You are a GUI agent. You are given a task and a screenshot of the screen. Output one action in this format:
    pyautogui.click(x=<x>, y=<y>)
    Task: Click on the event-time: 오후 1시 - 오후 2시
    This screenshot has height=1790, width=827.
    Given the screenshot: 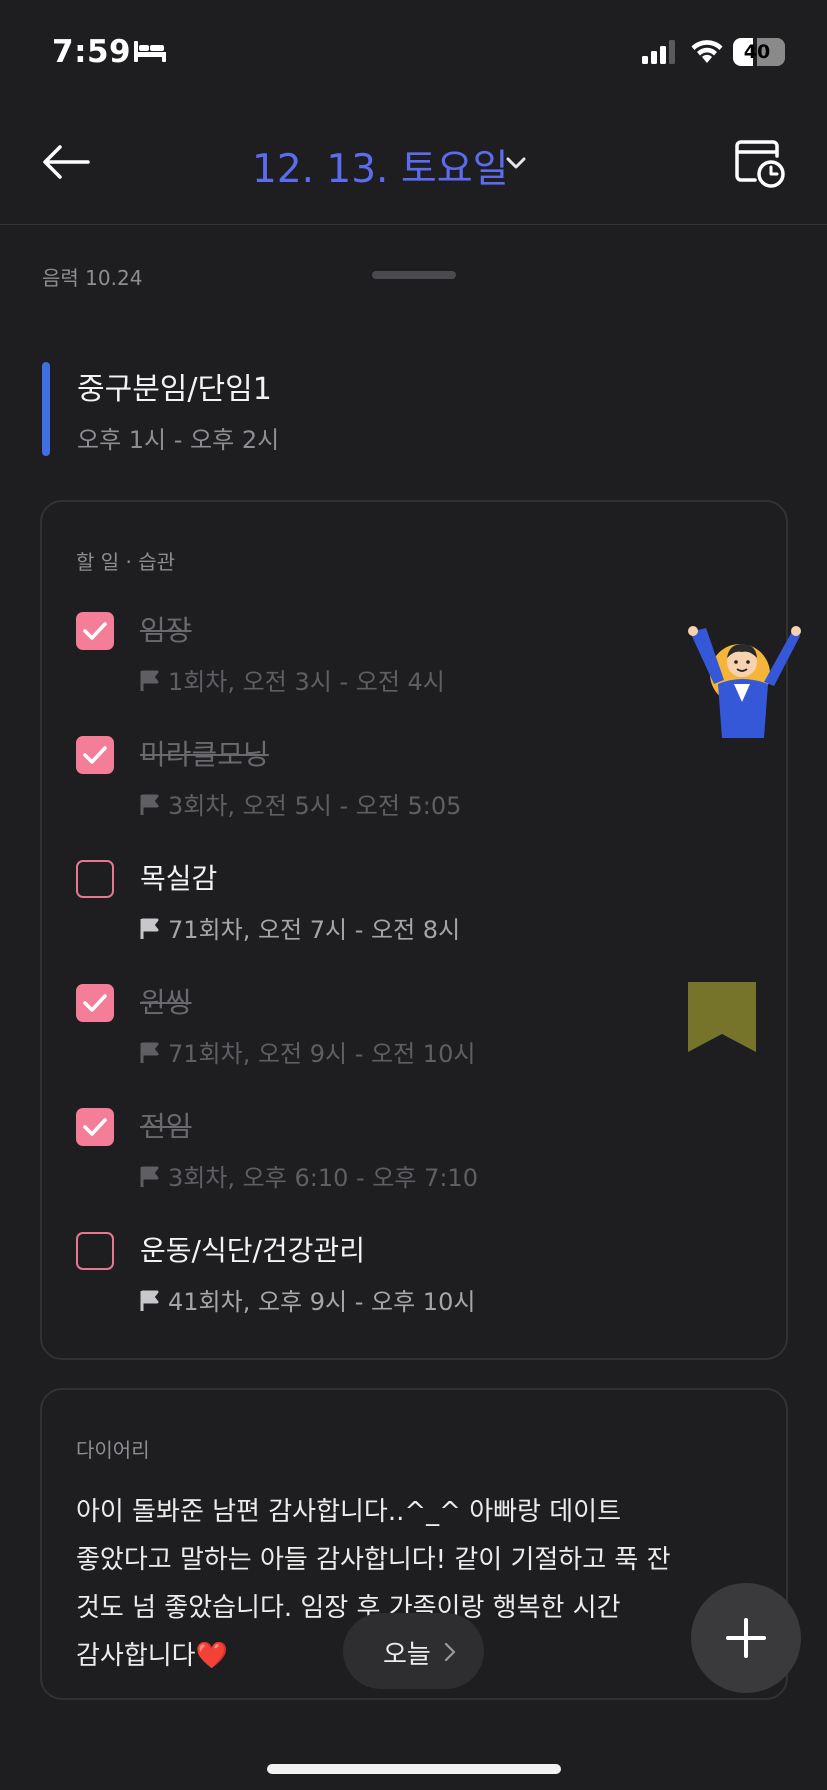 What is the action you would take?
    pyautogui.click(x=178, y=440)
    